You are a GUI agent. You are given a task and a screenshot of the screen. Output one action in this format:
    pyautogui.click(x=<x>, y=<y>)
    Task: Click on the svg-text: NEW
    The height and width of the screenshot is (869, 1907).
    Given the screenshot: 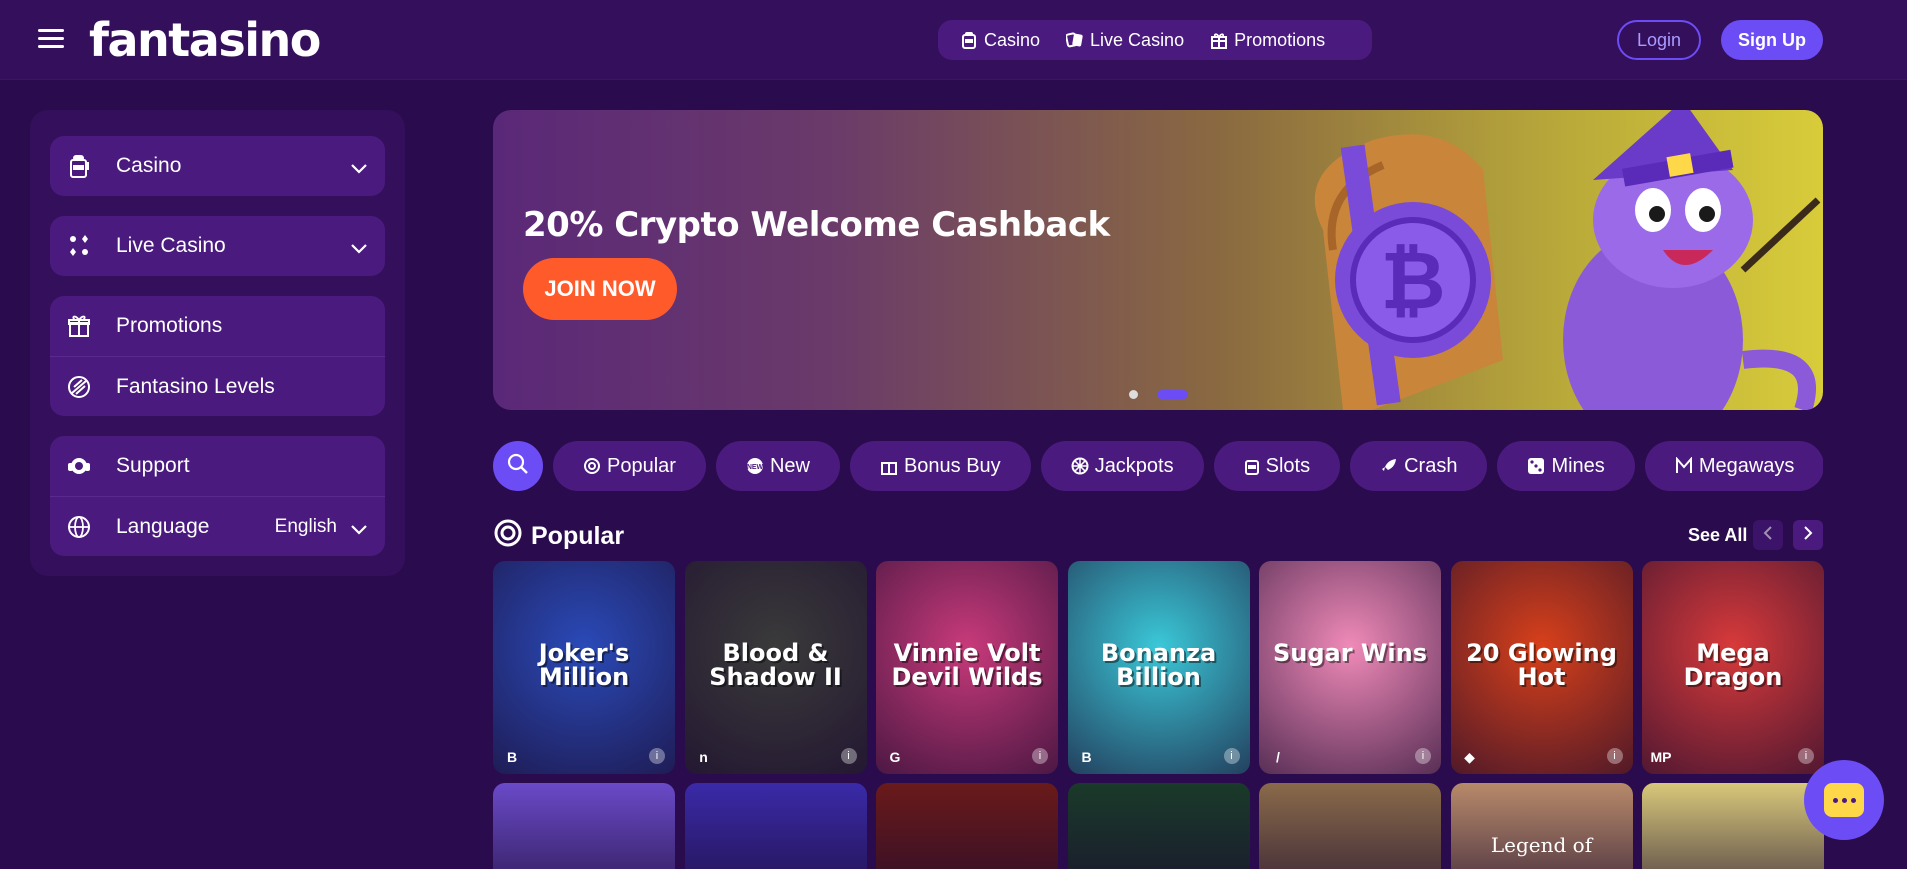 What is the action you would take?
    pyautogui.click(x=755, y=467)
    